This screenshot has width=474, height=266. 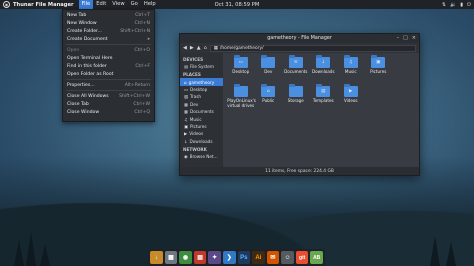 What do you see at coordinates (323, 62) in the screenshot?
I see `download-icon: ↓` at bounding box center [323, 62].